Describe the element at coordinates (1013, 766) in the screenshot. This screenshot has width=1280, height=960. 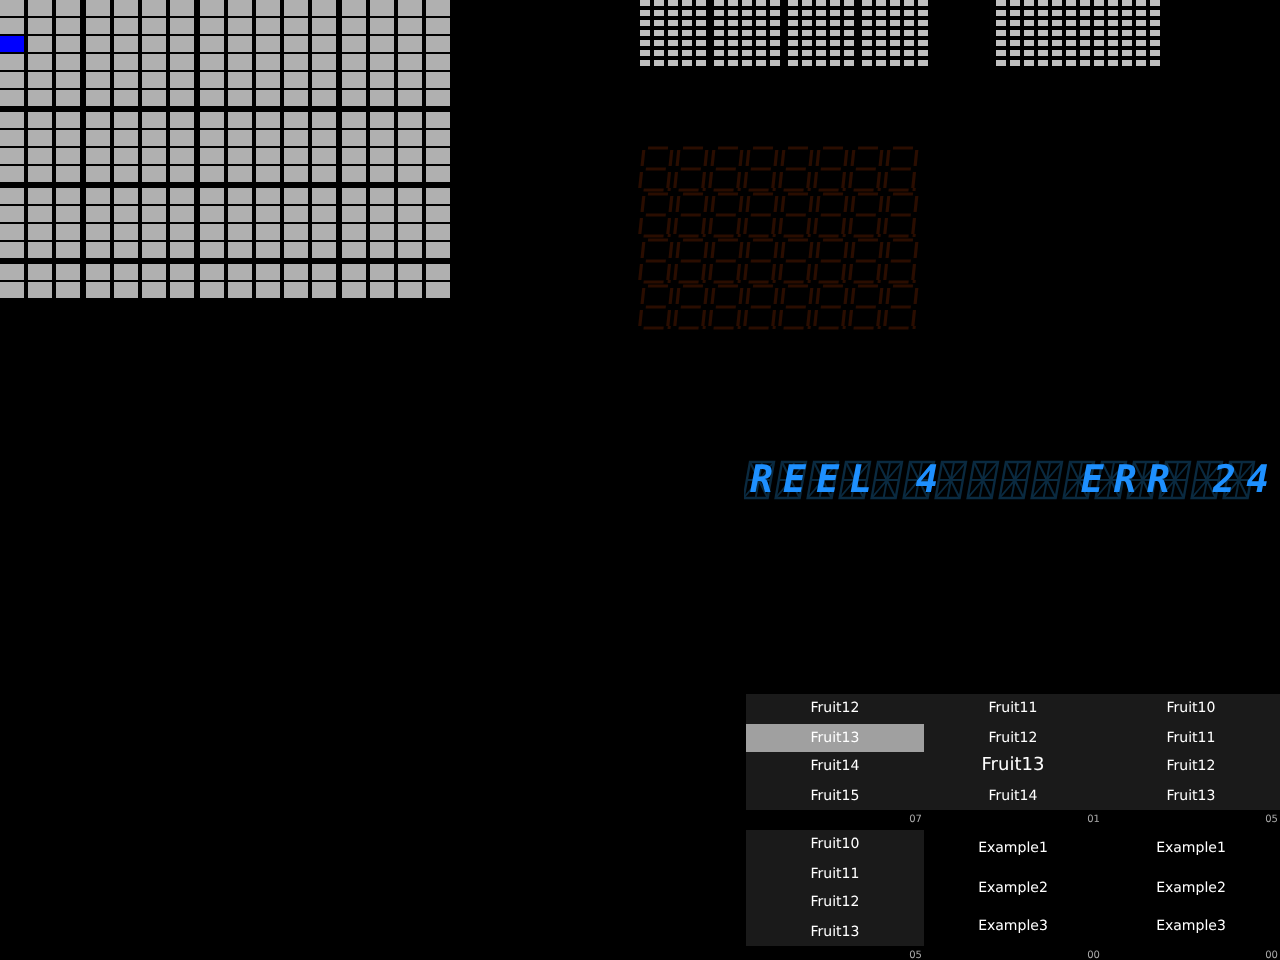
I see `reel-symbol: Fruit13` at that location.